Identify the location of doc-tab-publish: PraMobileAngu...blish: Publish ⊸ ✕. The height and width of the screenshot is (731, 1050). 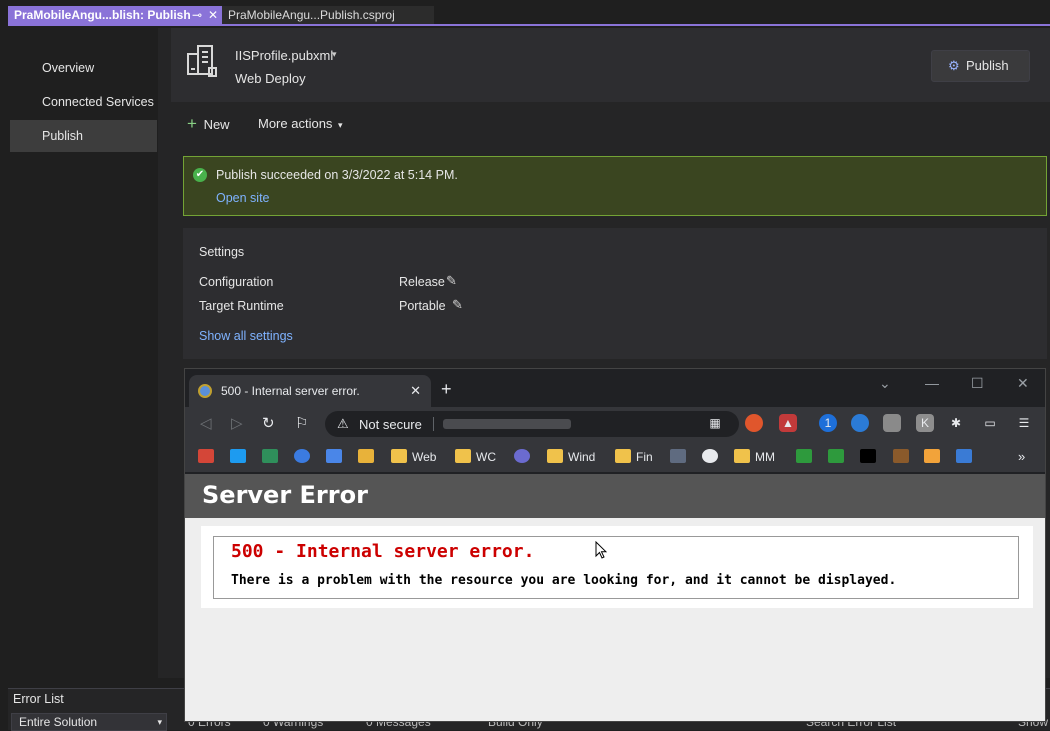
(115, 15).